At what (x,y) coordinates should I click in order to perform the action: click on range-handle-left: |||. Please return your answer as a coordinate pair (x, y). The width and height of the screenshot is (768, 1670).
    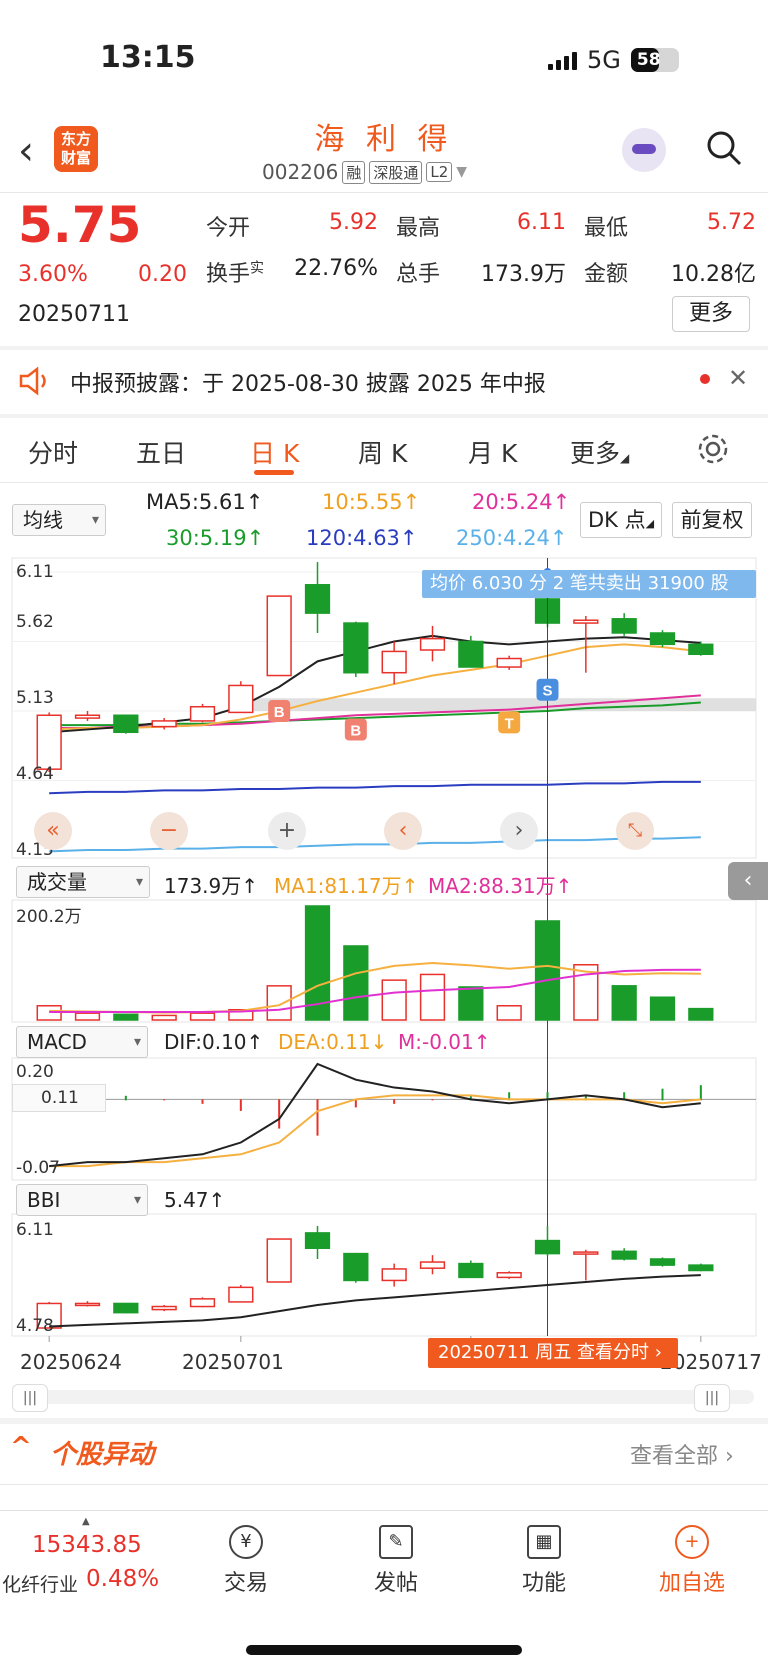
    Looking at the image, I should click on (30, 1398).